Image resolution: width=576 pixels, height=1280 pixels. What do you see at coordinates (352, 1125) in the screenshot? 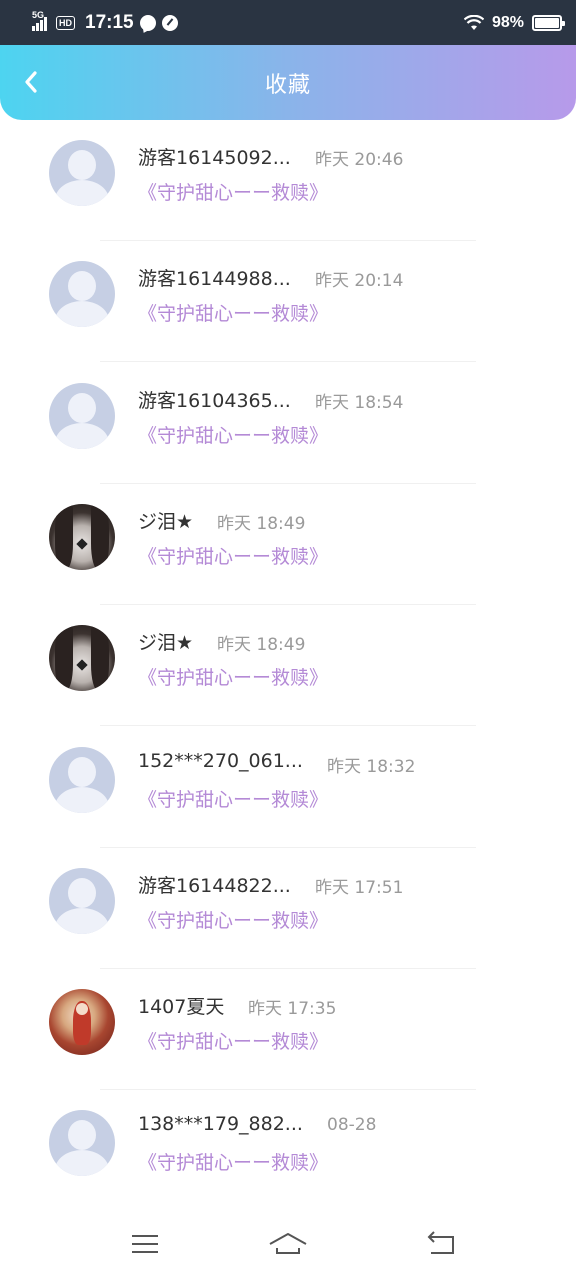
I see `timestamp: 08-28` at bounding box center [352, 1125].